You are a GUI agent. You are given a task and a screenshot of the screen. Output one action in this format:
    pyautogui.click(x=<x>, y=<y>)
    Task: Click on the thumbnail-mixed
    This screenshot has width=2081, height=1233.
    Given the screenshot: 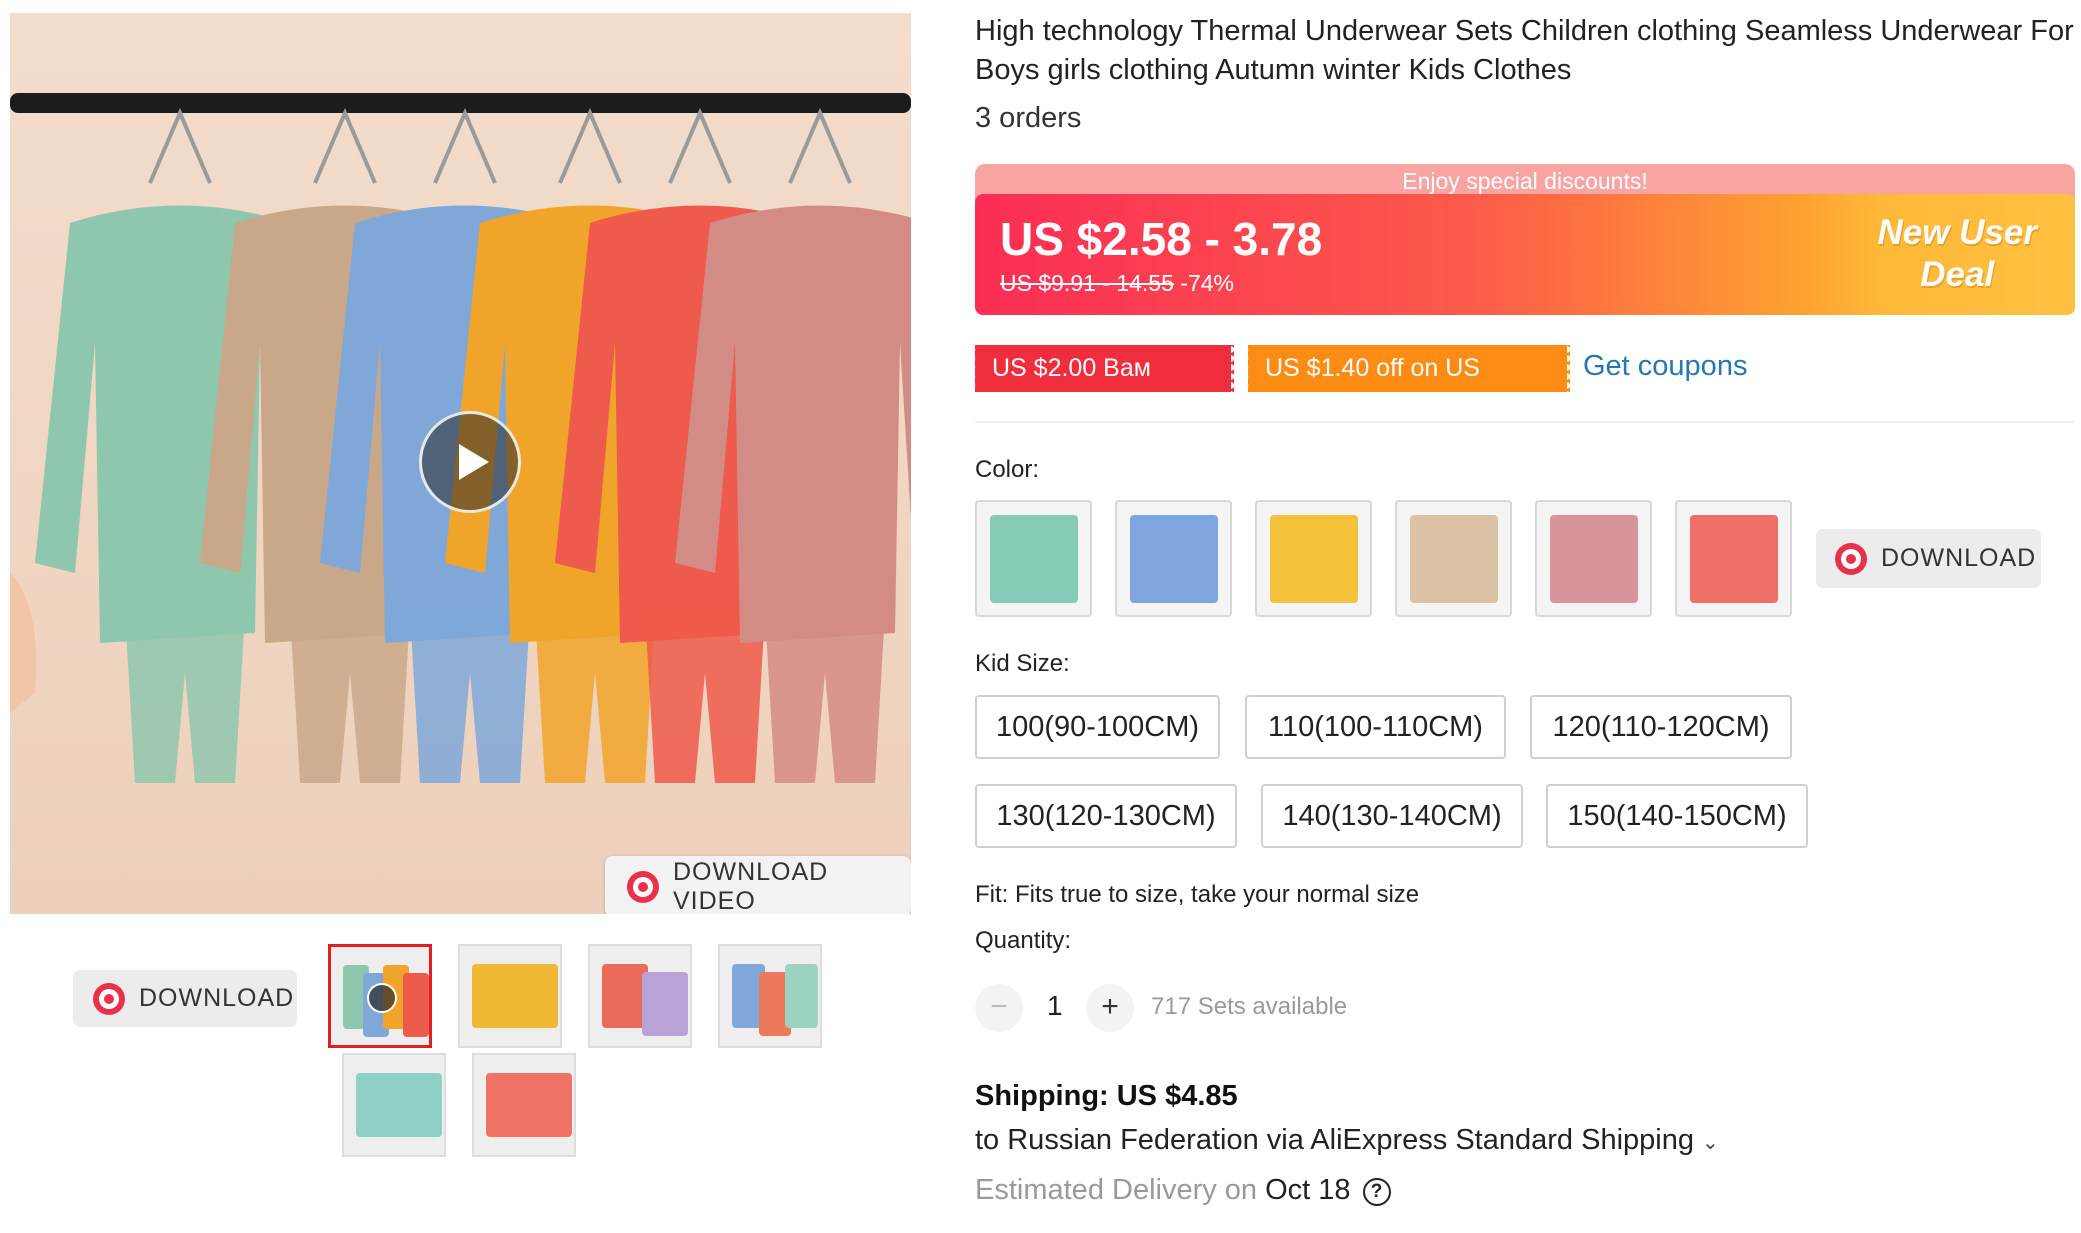 What is the action you would take?
    pyautogui.click(x=770, y=996)
    